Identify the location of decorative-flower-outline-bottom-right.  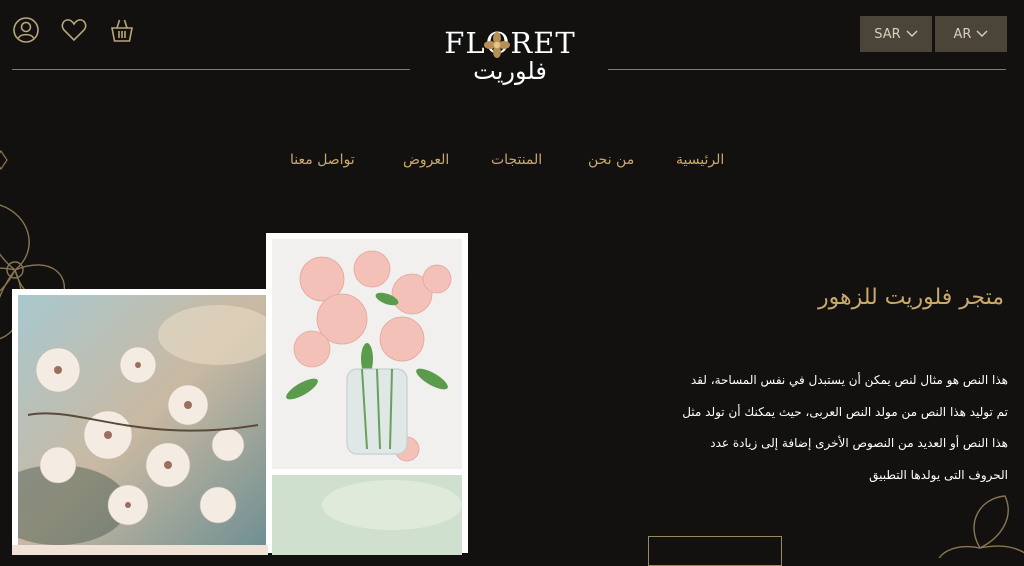
(981, 526).